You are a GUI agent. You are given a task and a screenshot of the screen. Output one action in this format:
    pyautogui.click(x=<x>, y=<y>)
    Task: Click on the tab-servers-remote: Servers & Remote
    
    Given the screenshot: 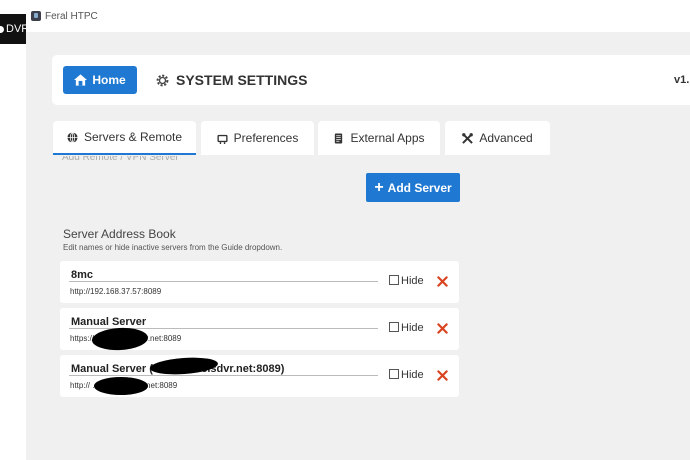 What is the action you would take?
    pyautogui.click(x=124, y=138)
    